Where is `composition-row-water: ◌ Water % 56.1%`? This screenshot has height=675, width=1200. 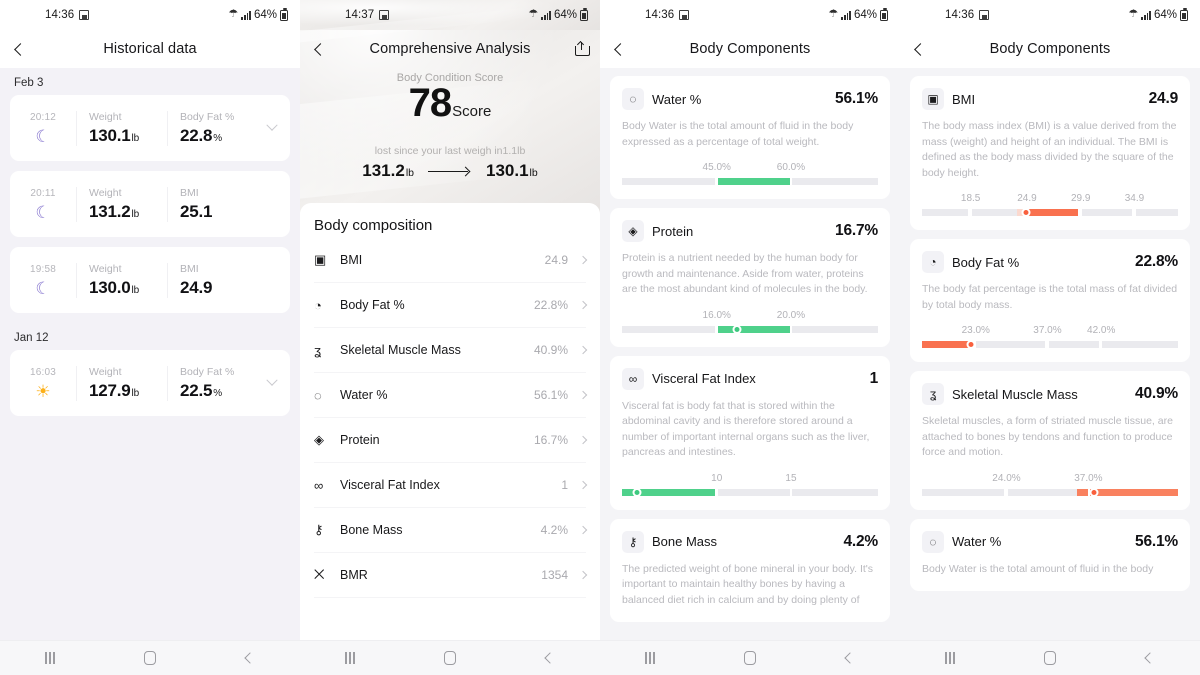 composition-row-water: ◌ Water % 56.1% is located at coordinates (451, 395).